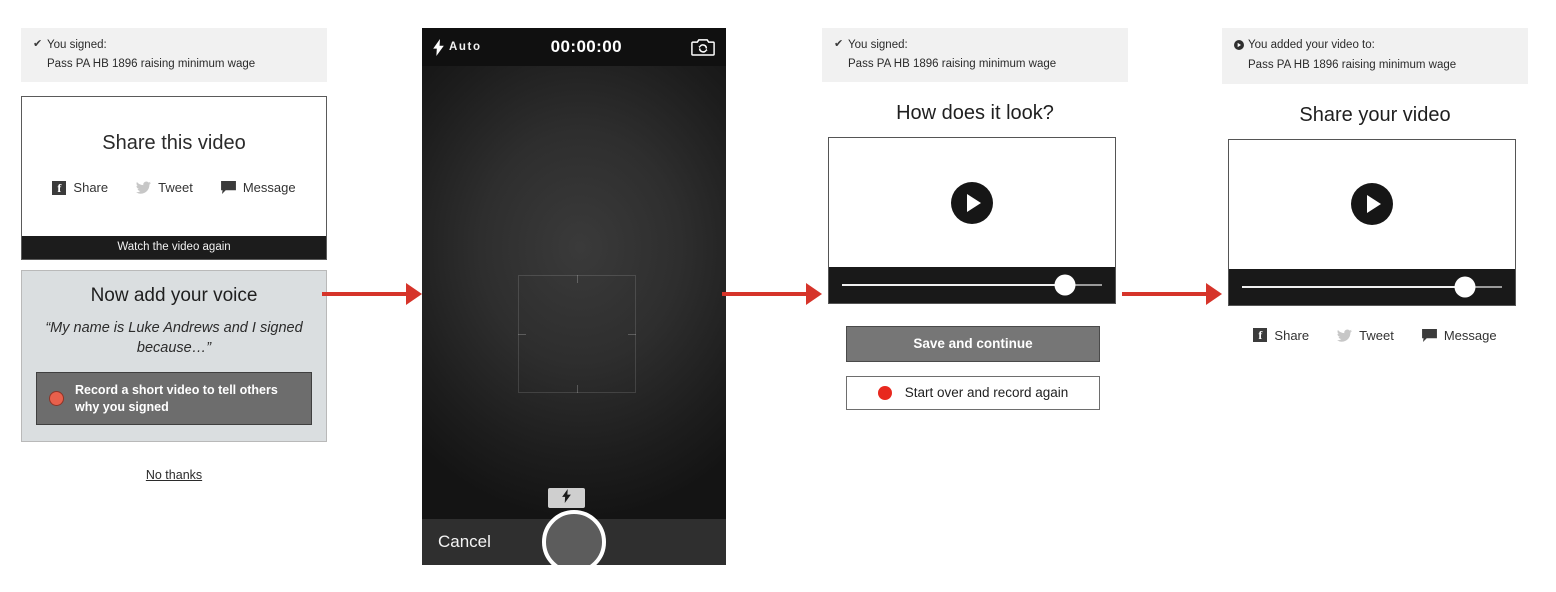 The width and height of the screenshot is (1556, 592). I want to click on camera-viewfinder, so click(574, 292).